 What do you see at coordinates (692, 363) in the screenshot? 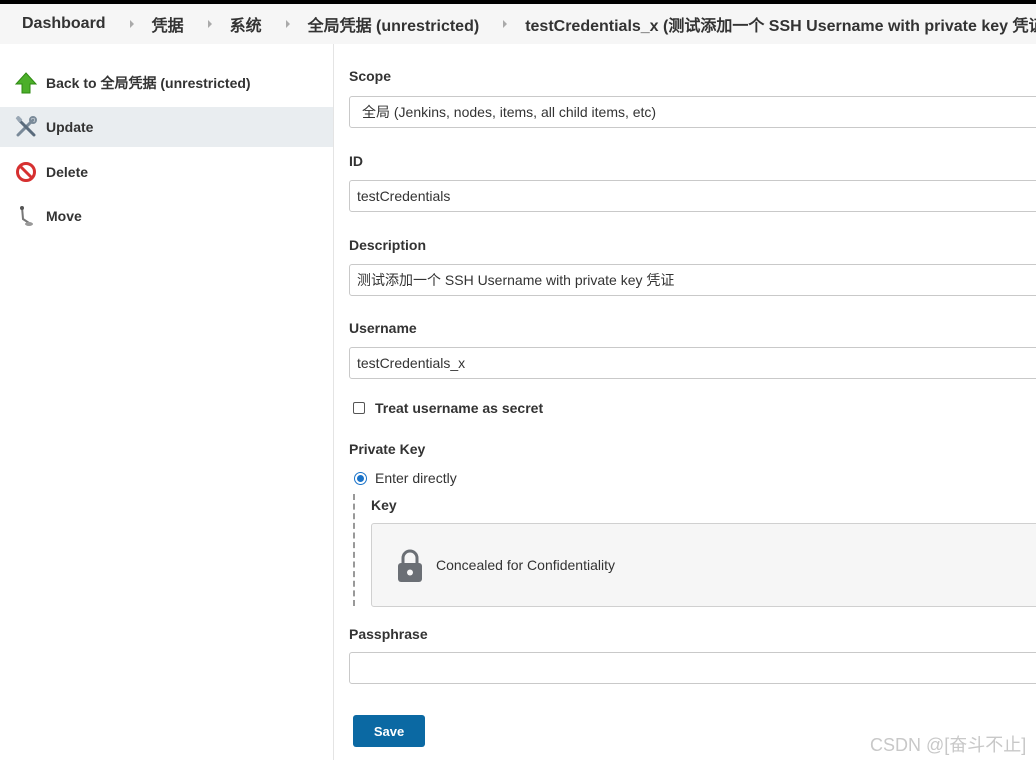
I see `username-field: testCredentials_x` at bounding box center [692, 363].